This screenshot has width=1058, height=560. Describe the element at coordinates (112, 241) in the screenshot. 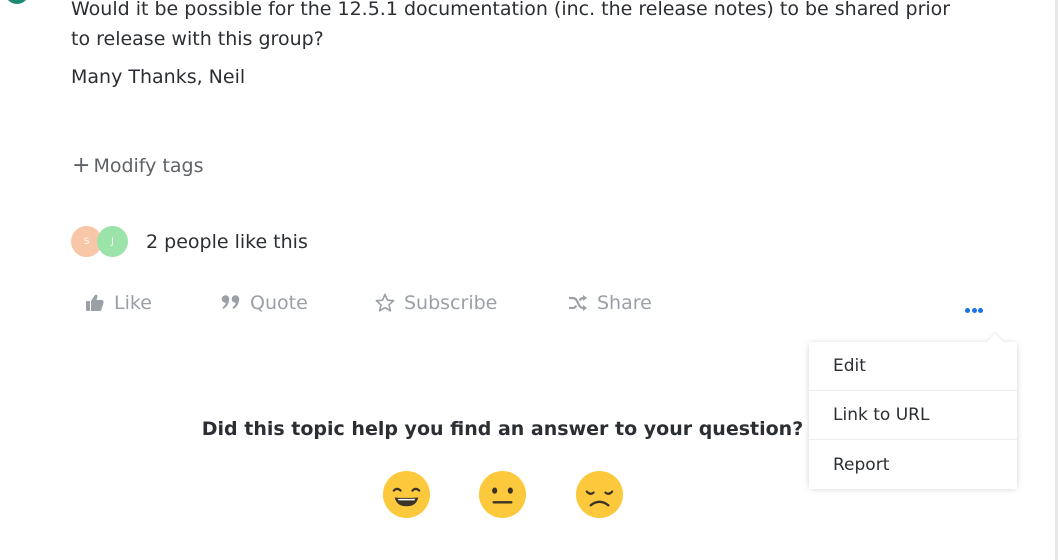

I see `liker-avatar: J` at that location.